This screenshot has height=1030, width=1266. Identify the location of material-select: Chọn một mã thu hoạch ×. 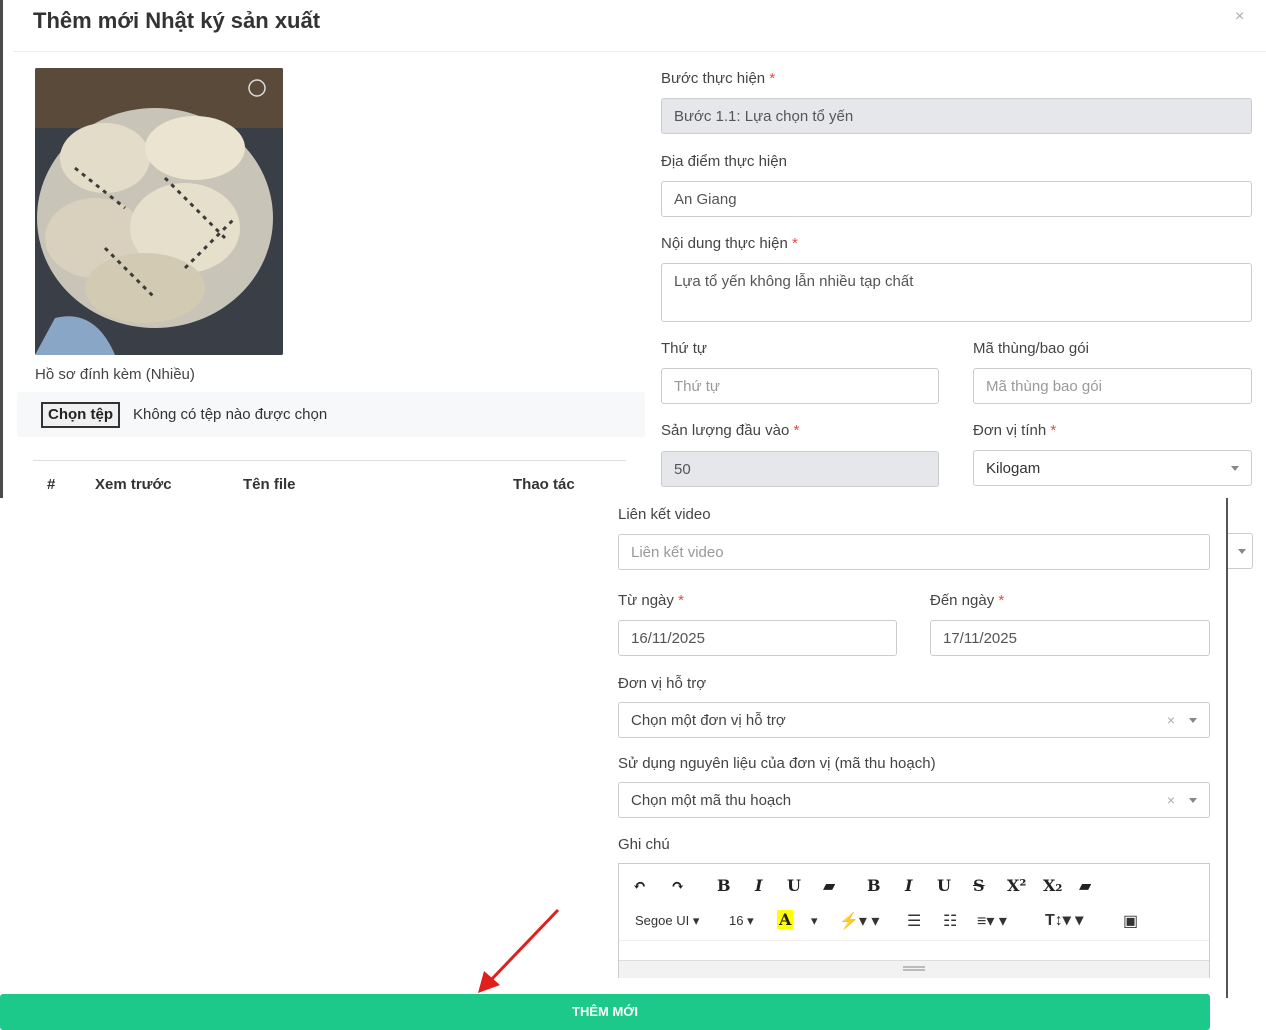
(914, 800).